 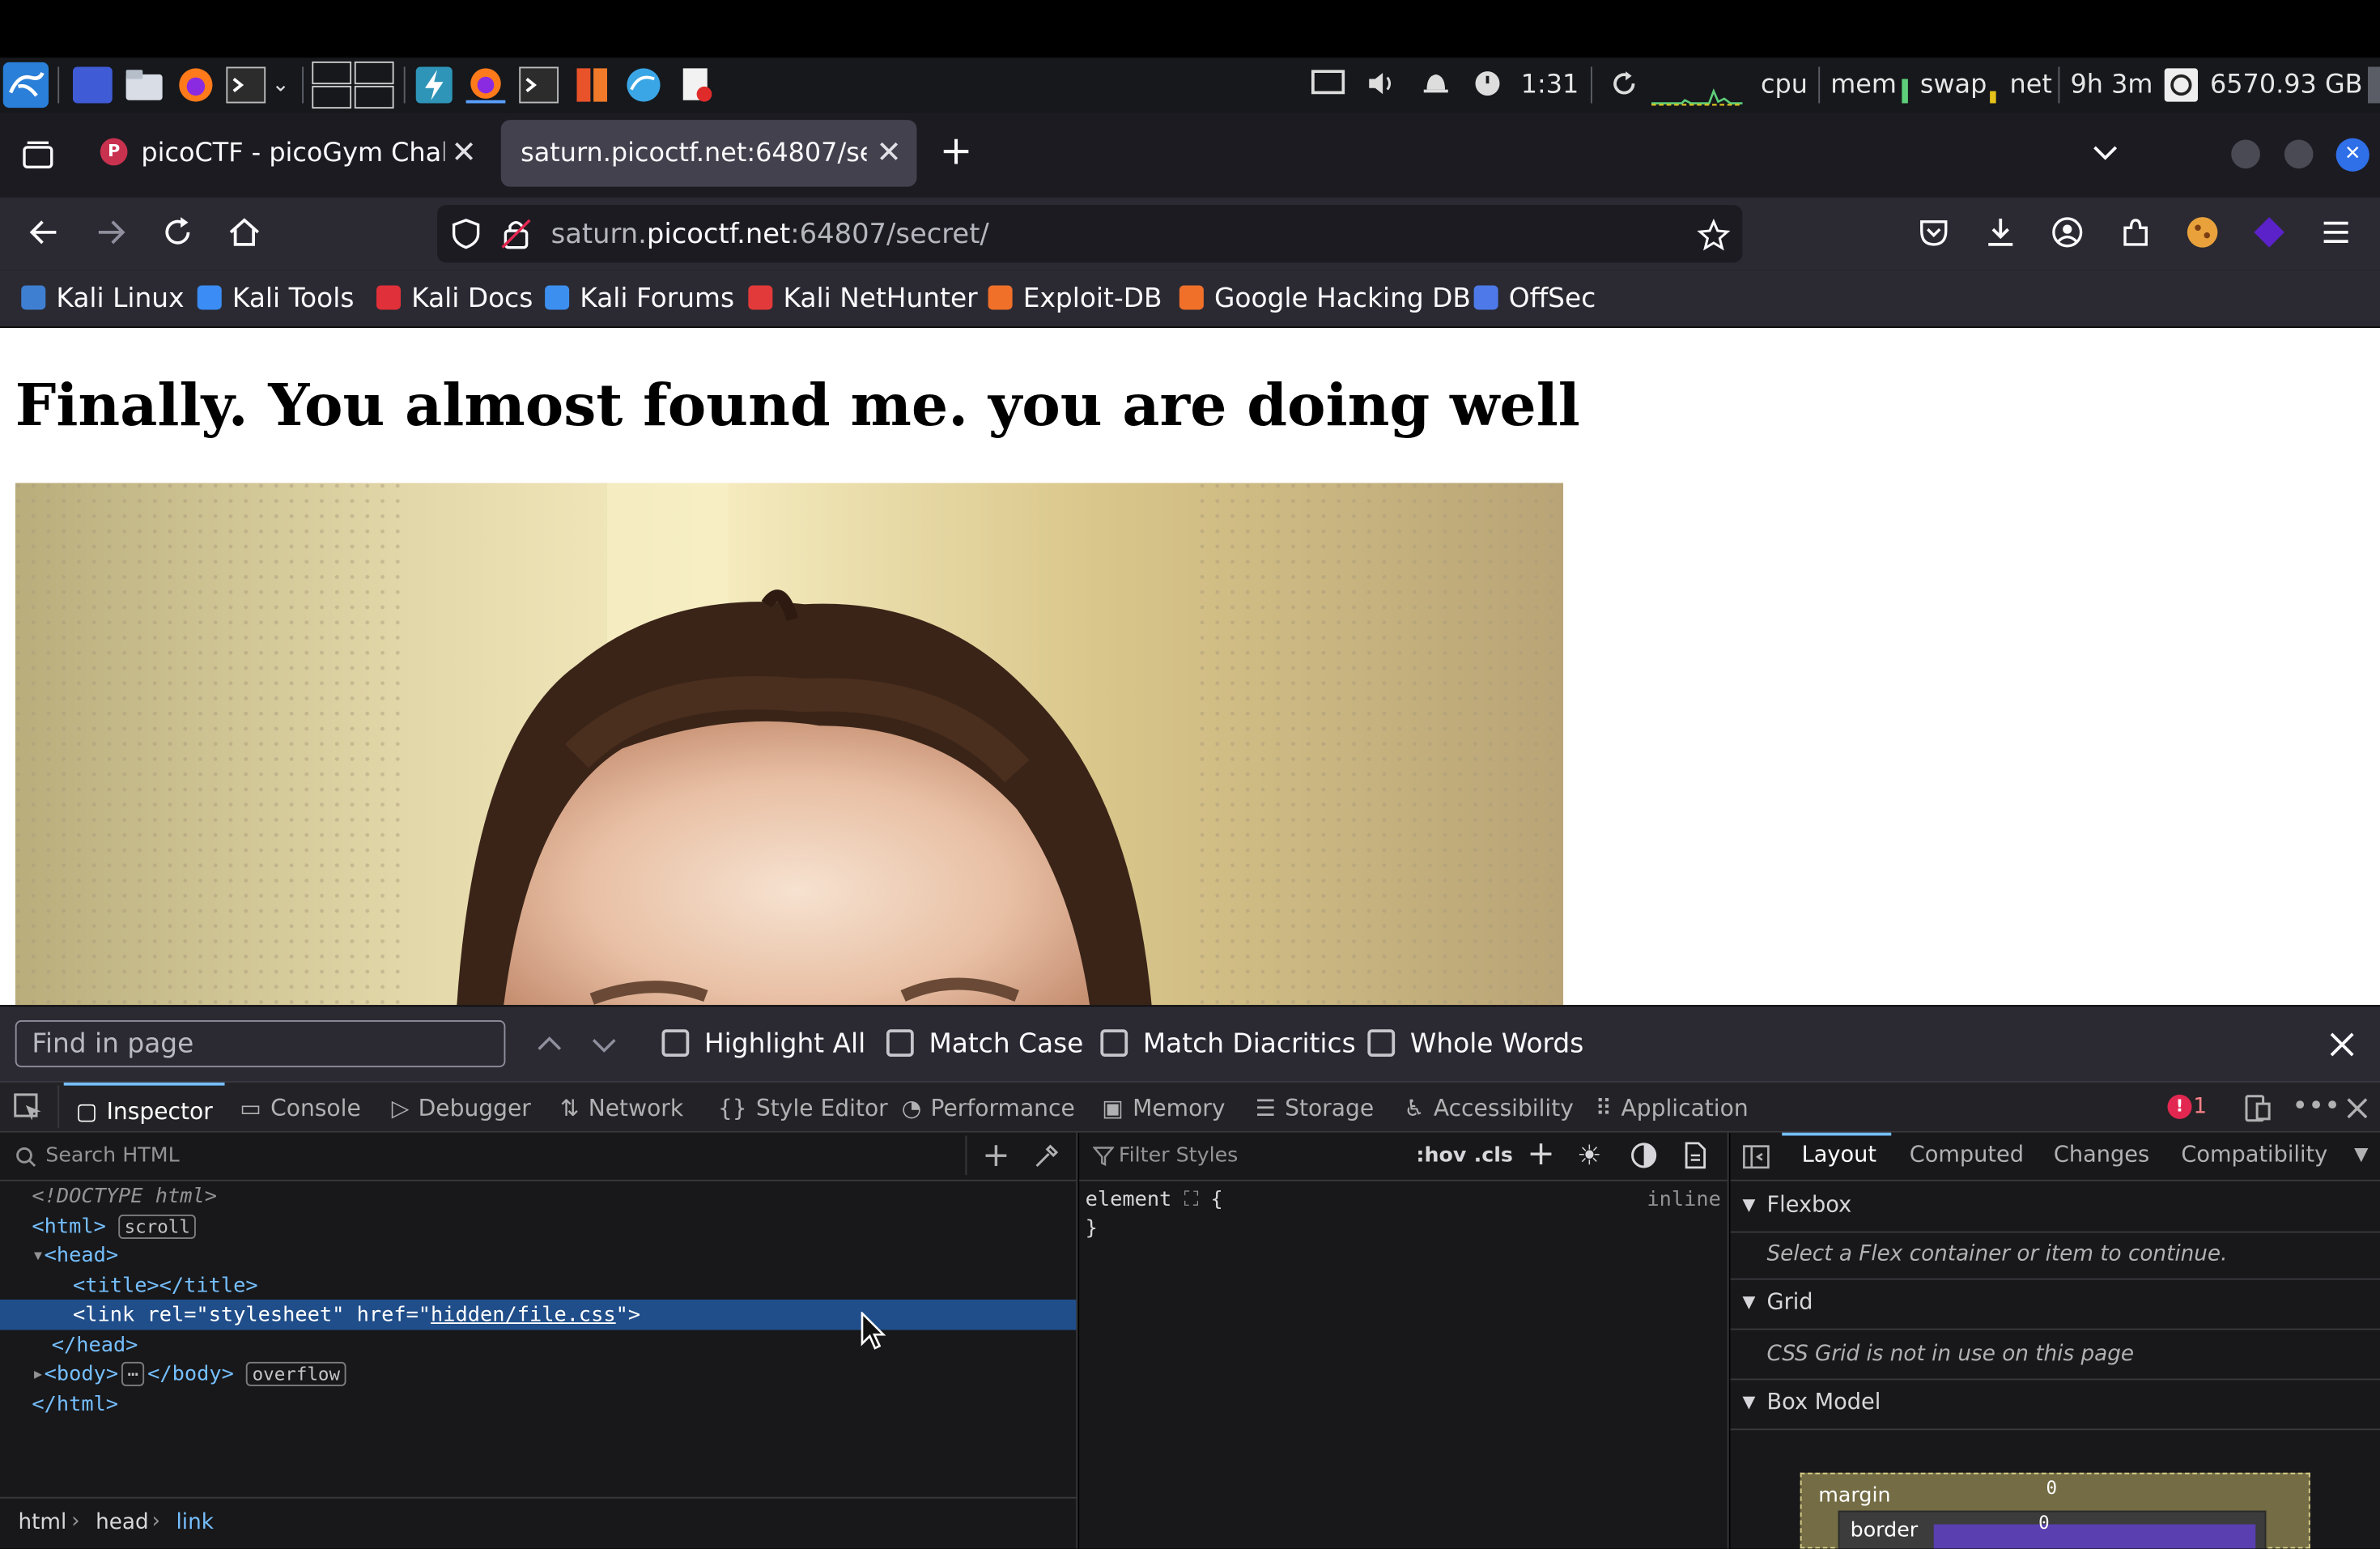 I want to click on html-close-node: </html>, so click(x=75, y=1404).